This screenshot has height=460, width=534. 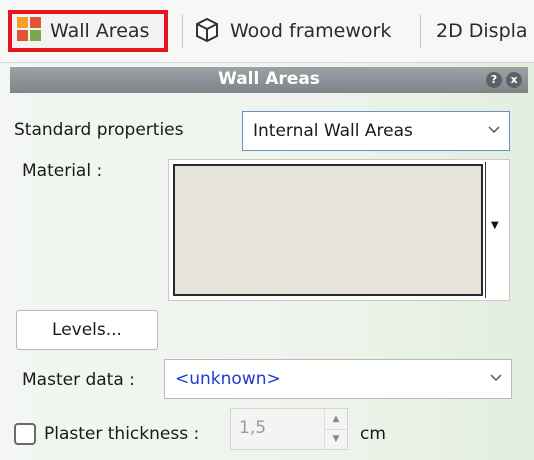 What do you see at coordinates (335, 439) in the screenshot?
I see `spin-down-icon: ▼` at bounding box center [335, 439].